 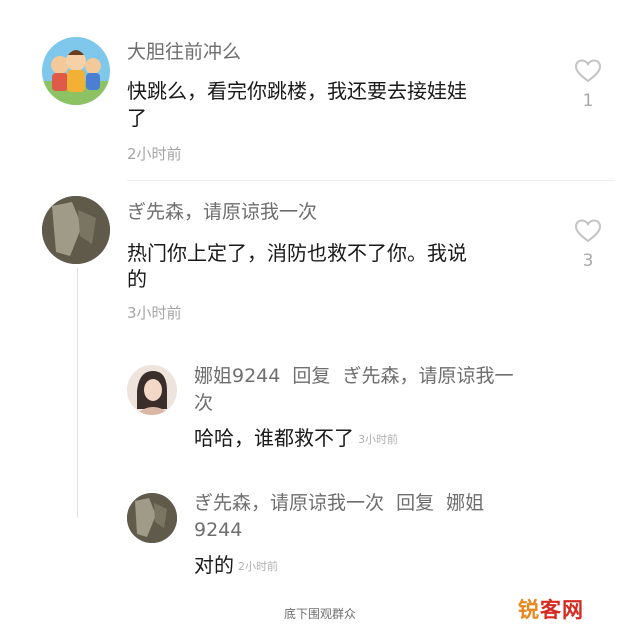 I want to click on like-count: 1, so click(x=588, y=101).